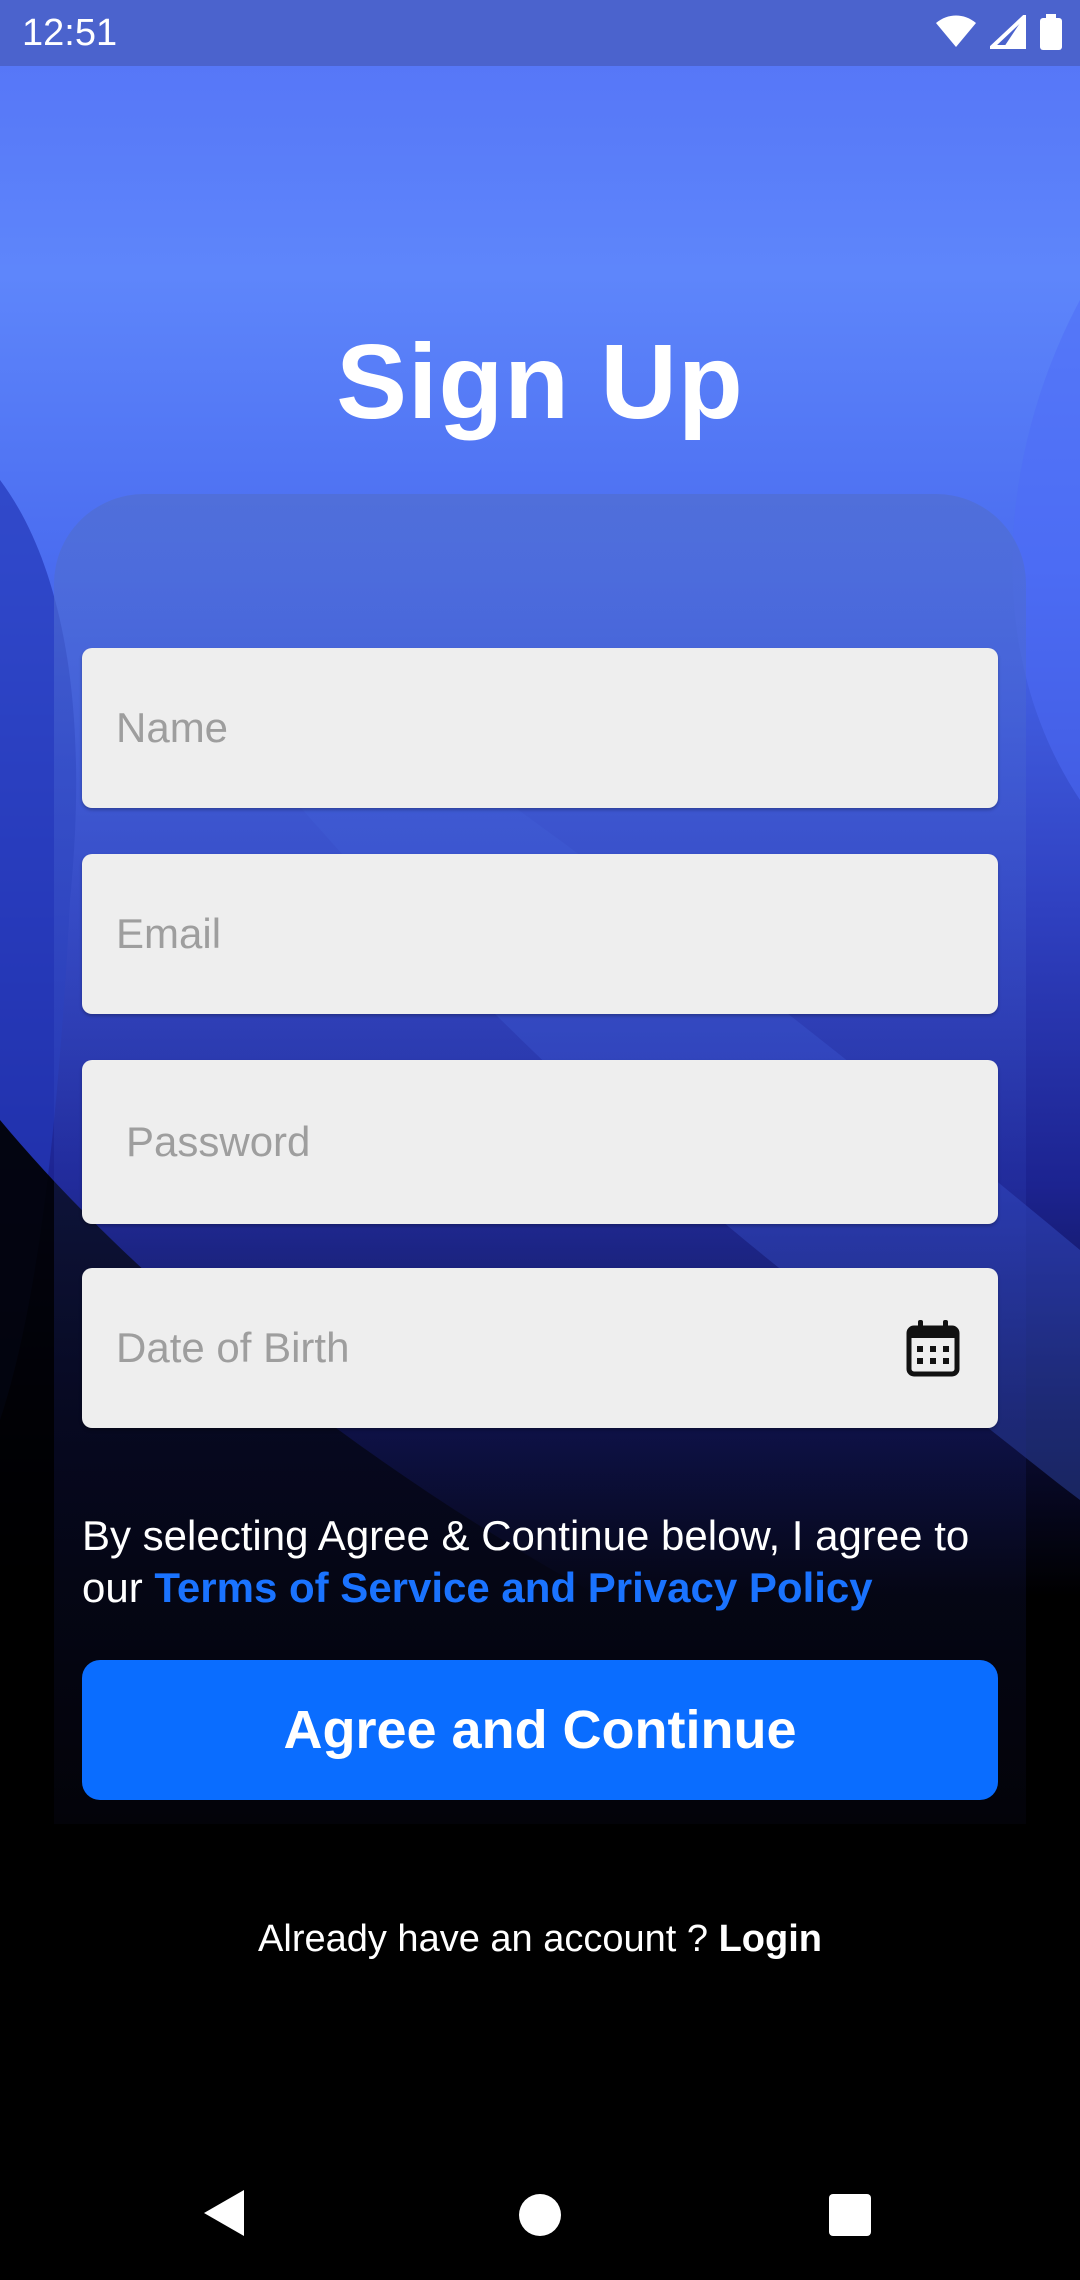 This screenshot has width=1080, height=2280. What do you see at coordinates (1051, 32) in the screenshot?
I see `battery-icon` at bounding box center [1051, 32].